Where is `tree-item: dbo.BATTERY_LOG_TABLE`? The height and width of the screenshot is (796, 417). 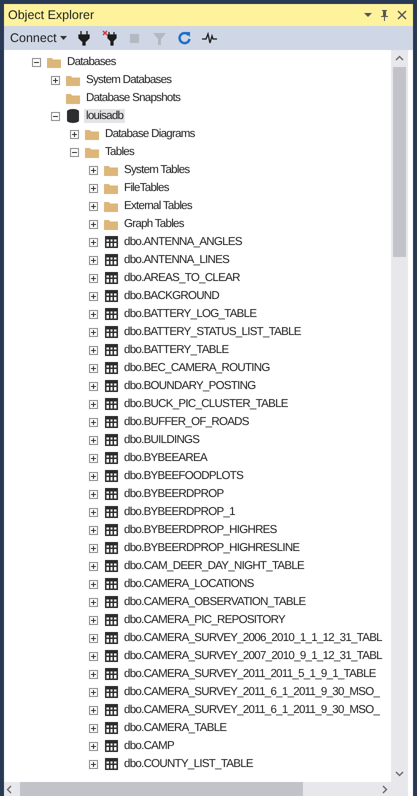
tree-item: dbo.BATTERY_LOG_TABLE is located at coordinates (190, 314).